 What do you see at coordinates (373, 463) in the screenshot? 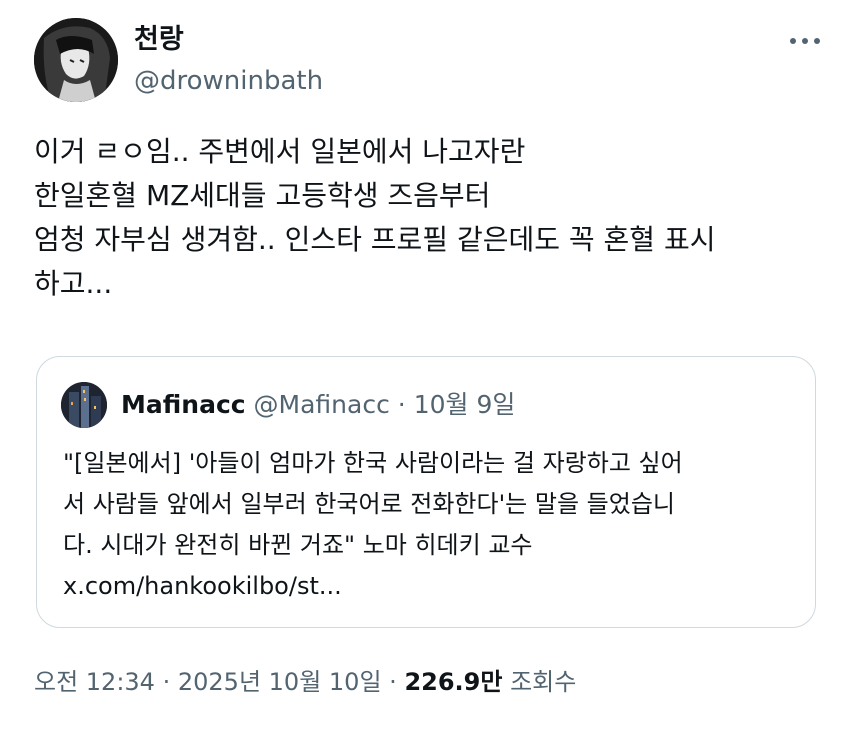
I see `quoted-text-line: "[일본에서] '아들이 엄마가 한국 사람이라는 걸 자랑하고 싶어` at bounding box center [373, 463].